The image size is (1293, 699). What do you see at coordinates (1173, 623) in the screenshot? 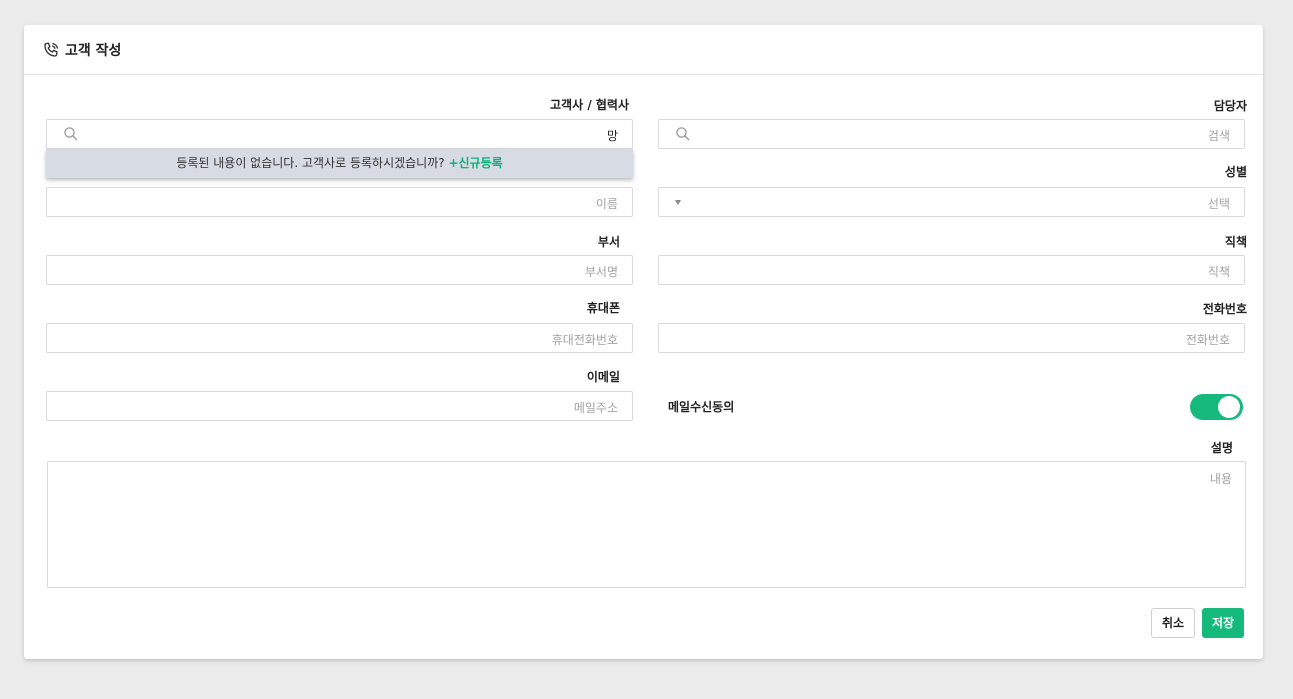
I see `cancel-button: 취소` at bounding box center [1173, 623].